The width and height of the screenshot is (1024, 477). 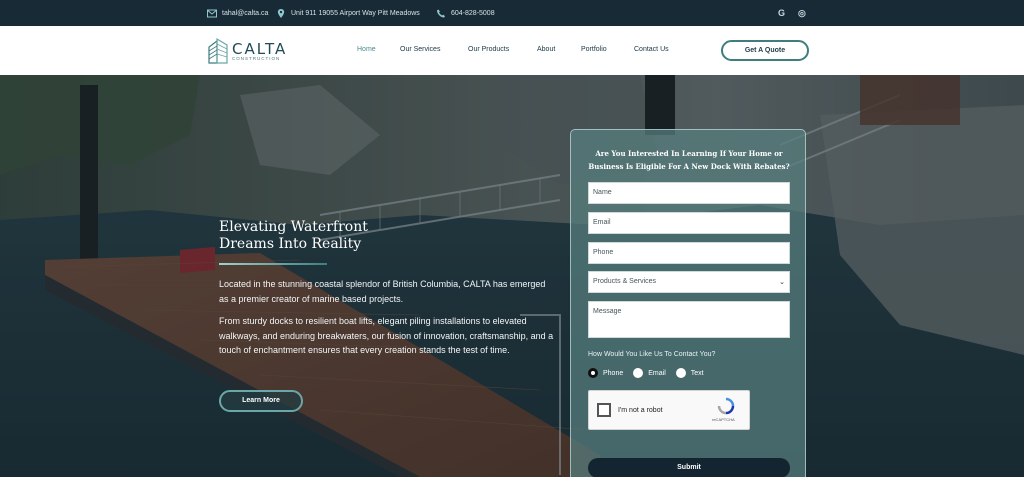 I want to click on google-icon: G, so click(x=781, y=13).